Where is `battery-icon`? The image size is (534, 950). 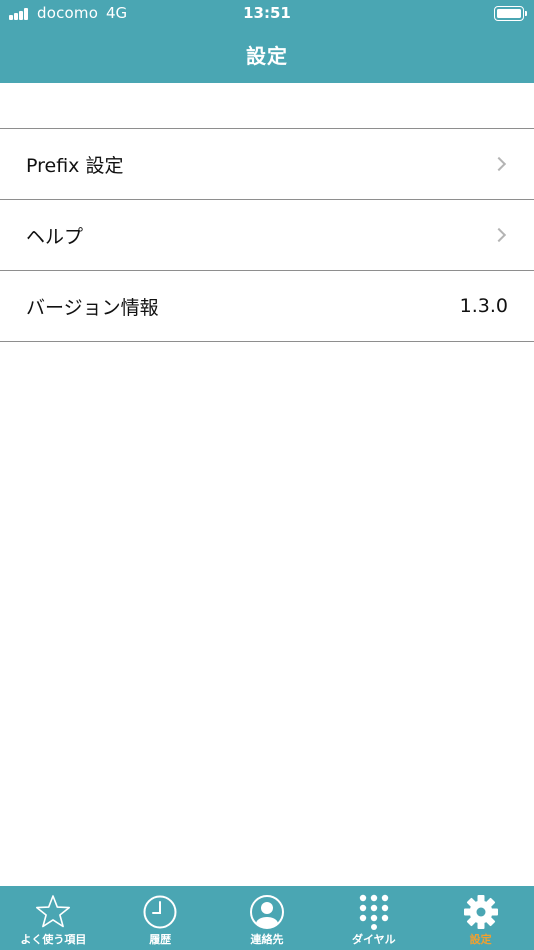 battery-icon is located at coordinates (510, 13).